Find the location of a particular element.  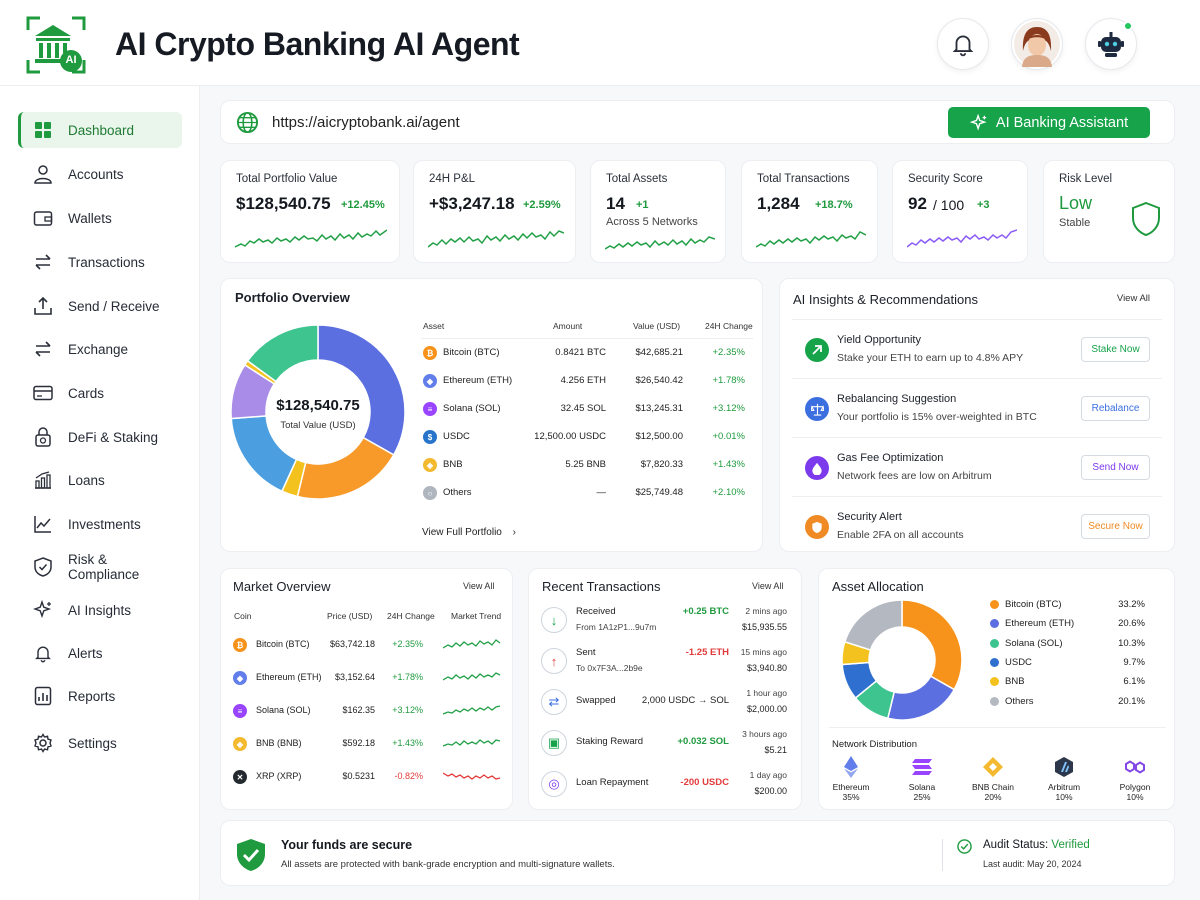

coin-name: XRP (XRP) is located at coordinates (279, 776).